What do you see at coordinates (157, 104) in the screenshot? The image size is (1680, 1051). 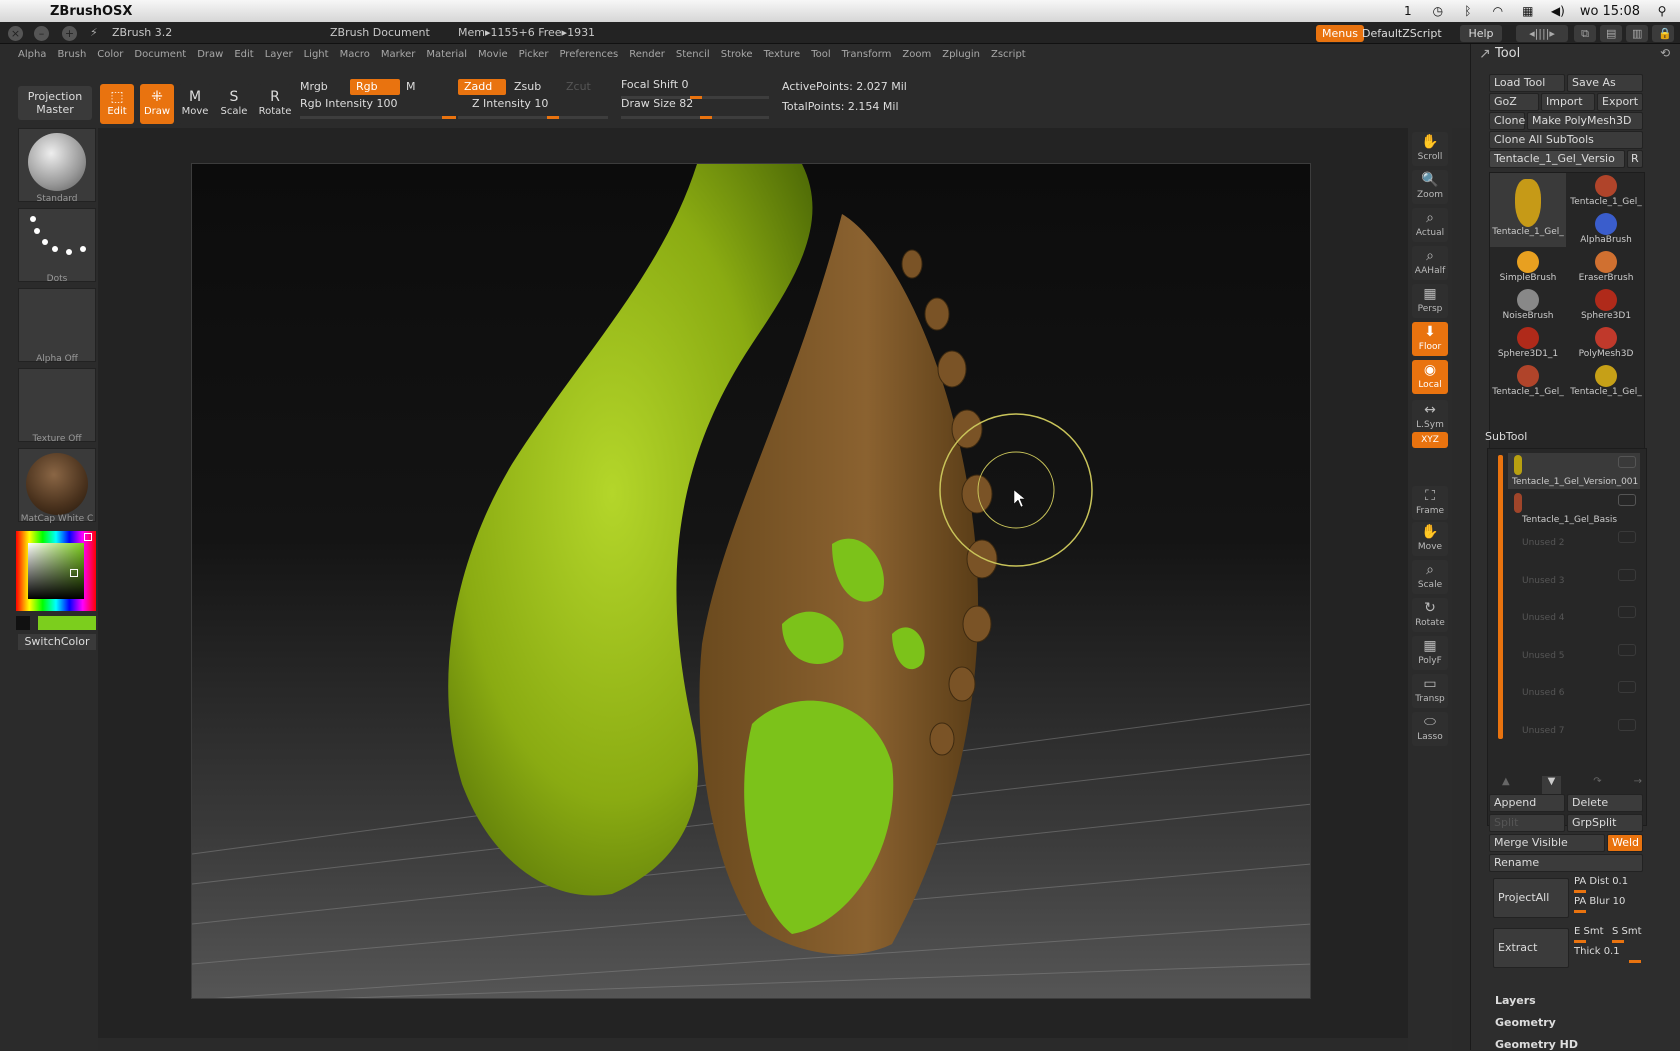 I see `draw-button: ⁜ Draw` at bounding box center [157, 104].